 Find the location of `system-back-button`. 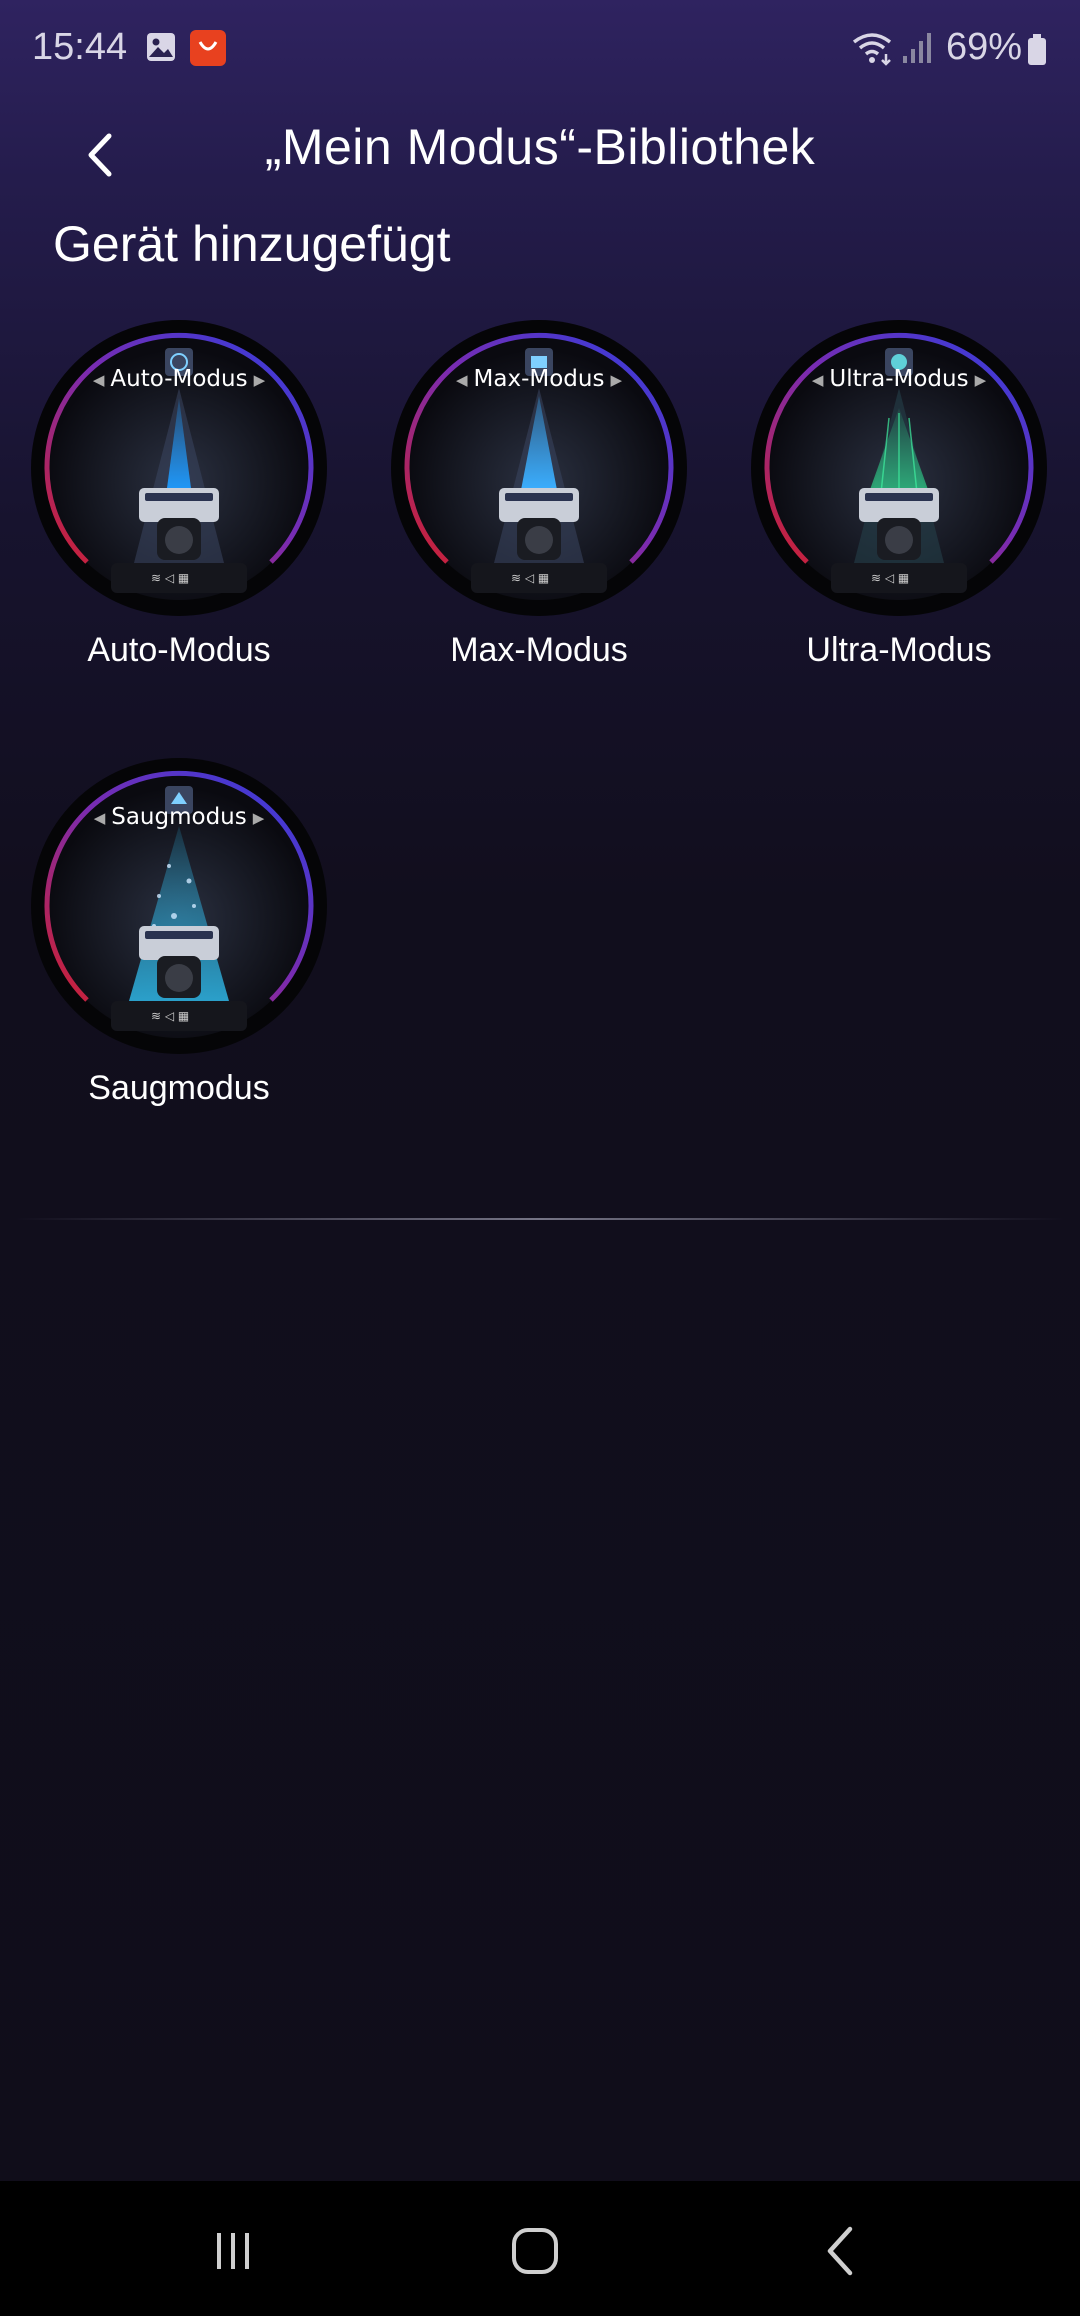

system-back-button is located at coordinates (840, 2251).